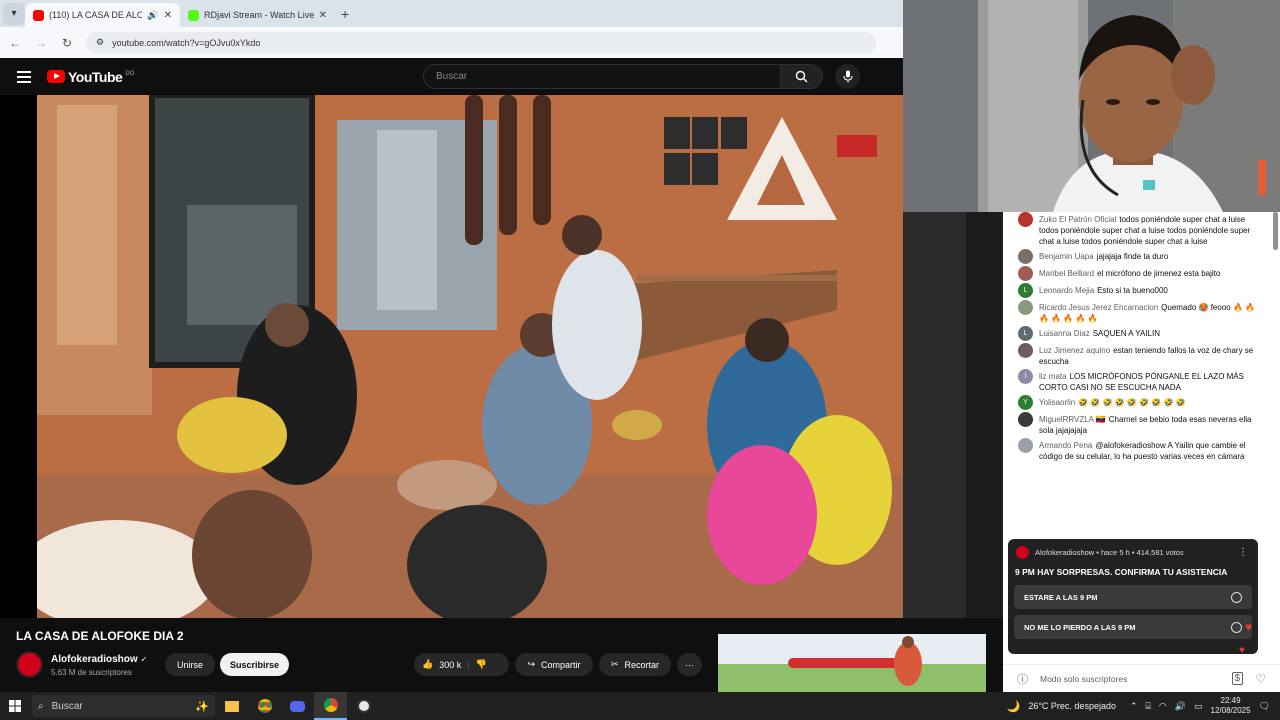 The width and height of the screenshot is (1280, 720). What do you see at coordinates (1237, 678) in the screenshot?
I see `superchat-icon: $` at bounding box center [1237, 678].